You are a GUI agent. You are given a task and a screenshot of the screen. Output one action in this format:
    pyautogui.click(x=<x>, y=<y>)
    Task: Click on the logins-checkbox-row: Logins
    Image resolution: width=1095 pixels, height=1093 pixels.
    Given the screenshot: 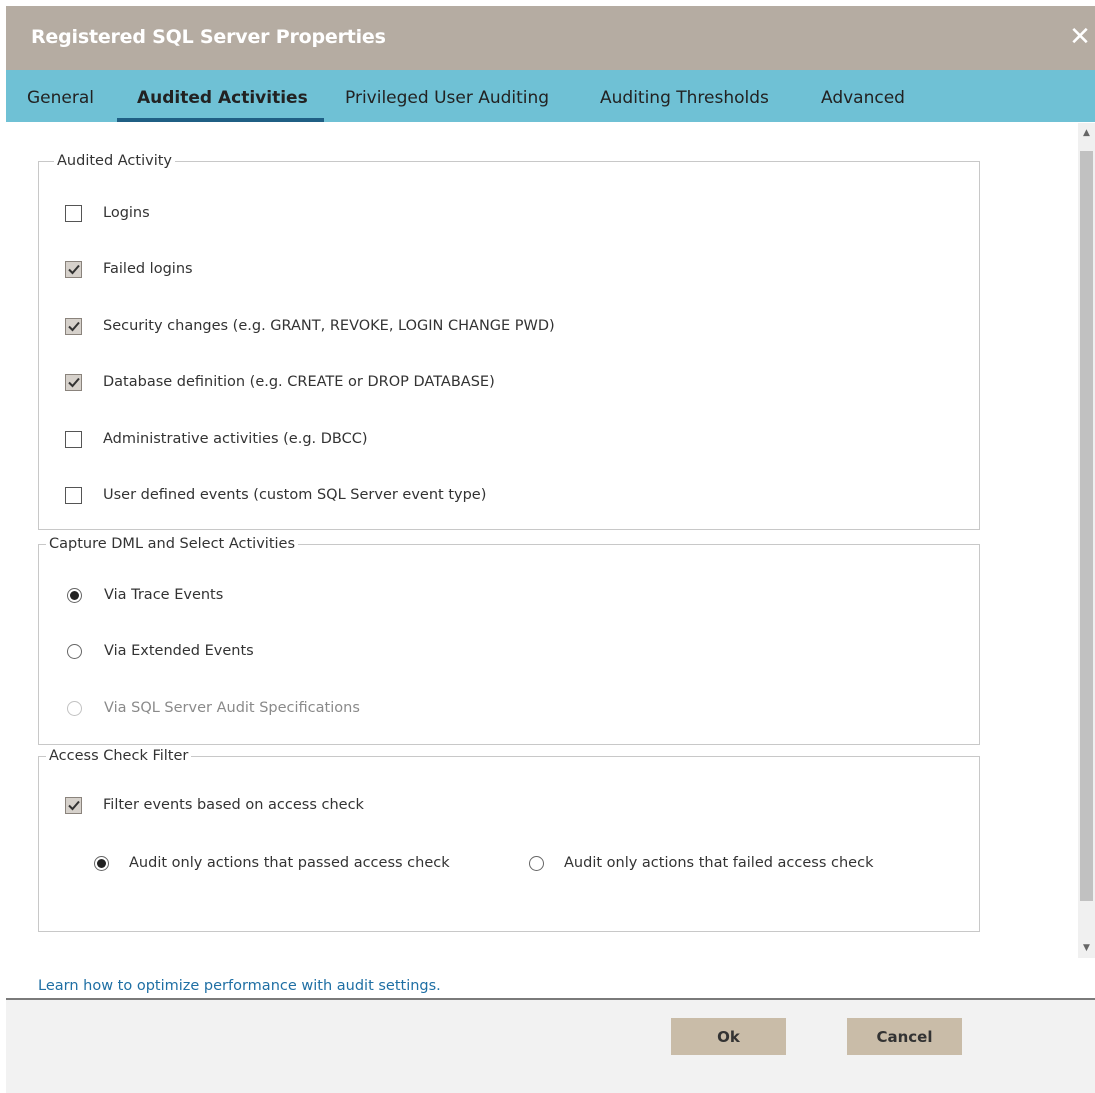 What is the action you would take?
    pyautogui.click(x=107, y=213)
    